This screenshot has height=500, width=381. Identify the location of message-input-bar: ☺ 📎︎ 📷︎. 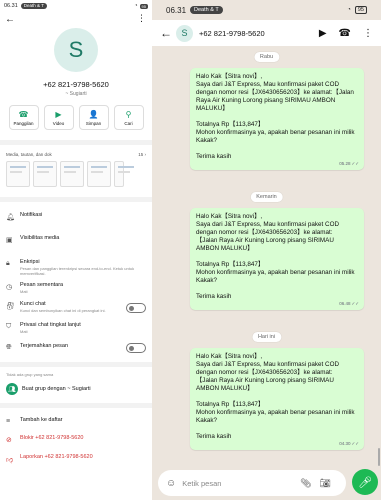
(252, 483).